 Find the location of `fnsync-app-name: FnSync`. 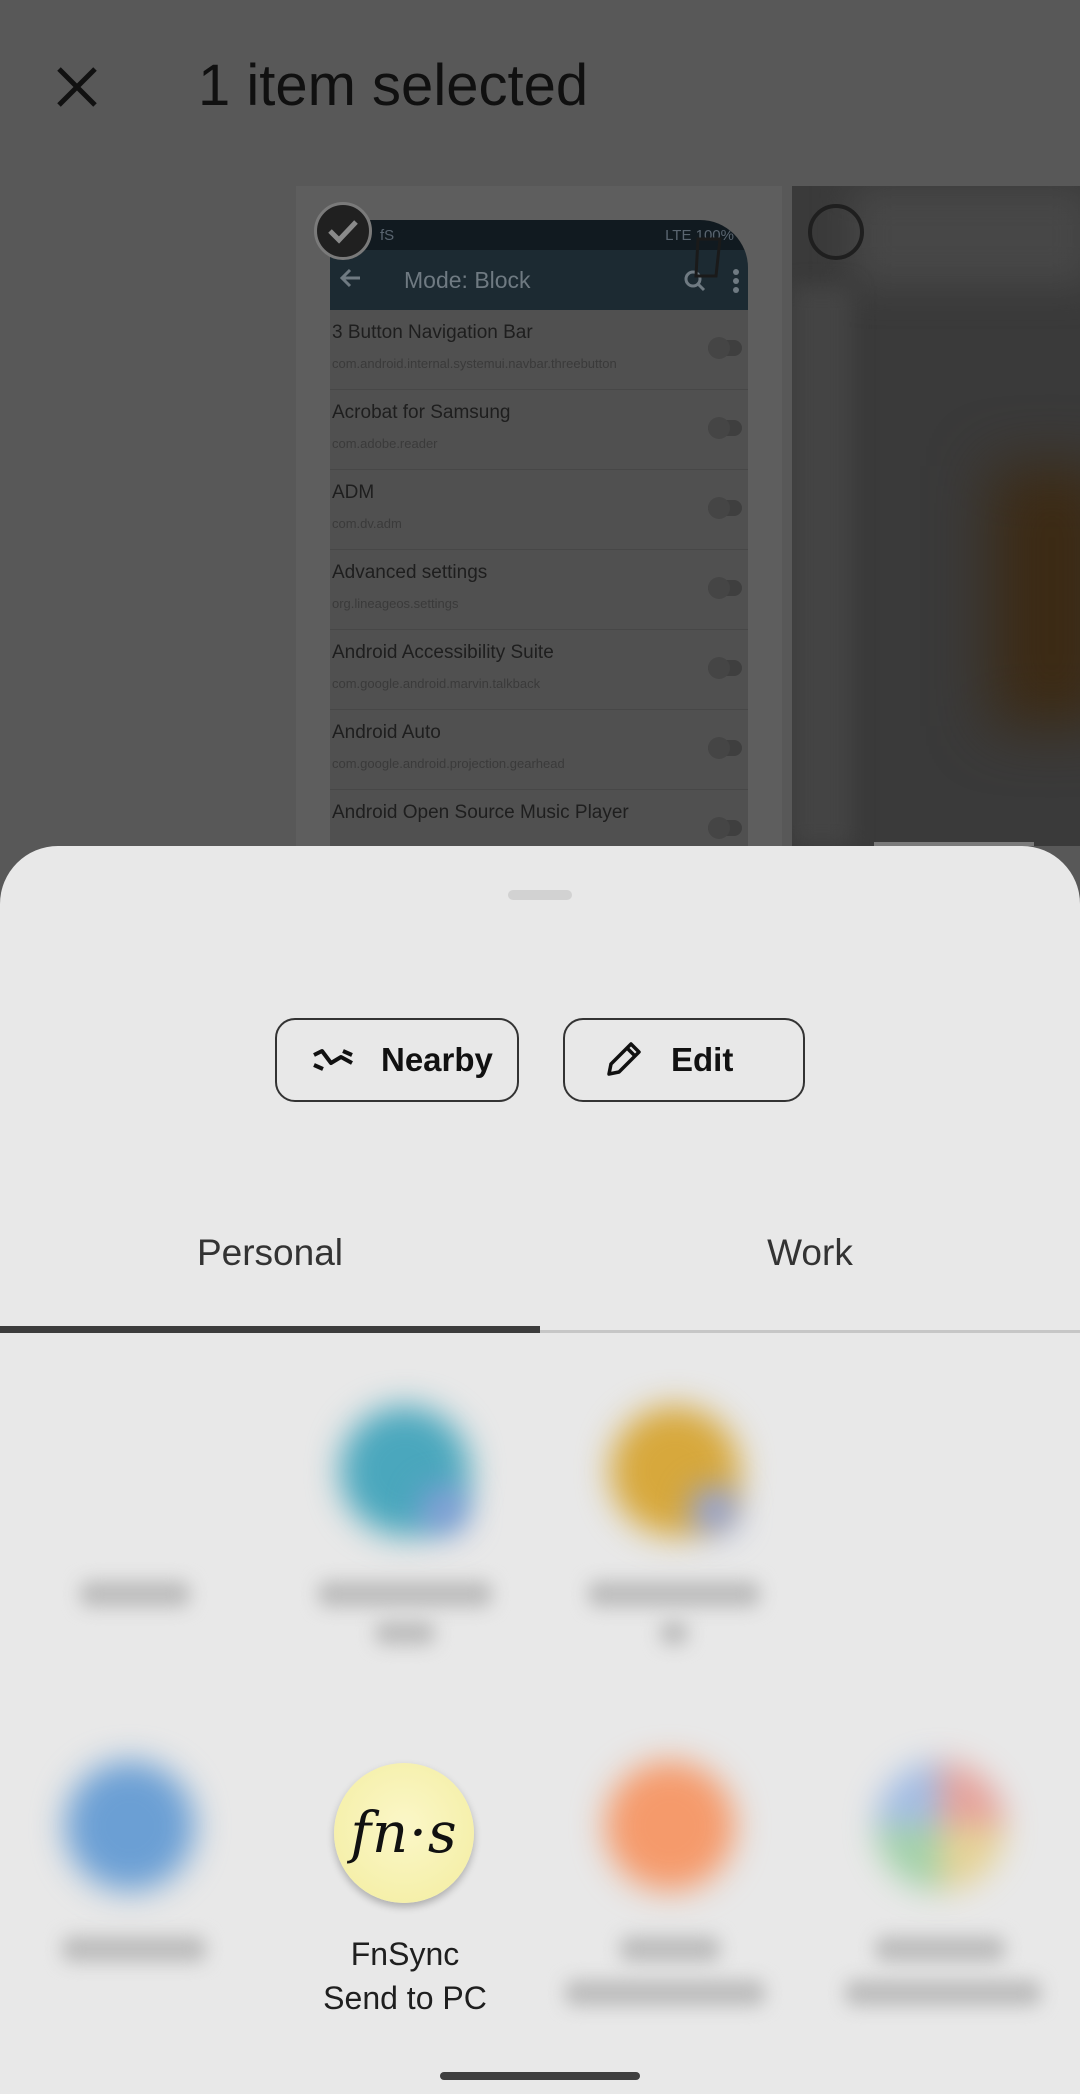

fnsync-app-name: FnSync is located at coordinates (405, 1954).